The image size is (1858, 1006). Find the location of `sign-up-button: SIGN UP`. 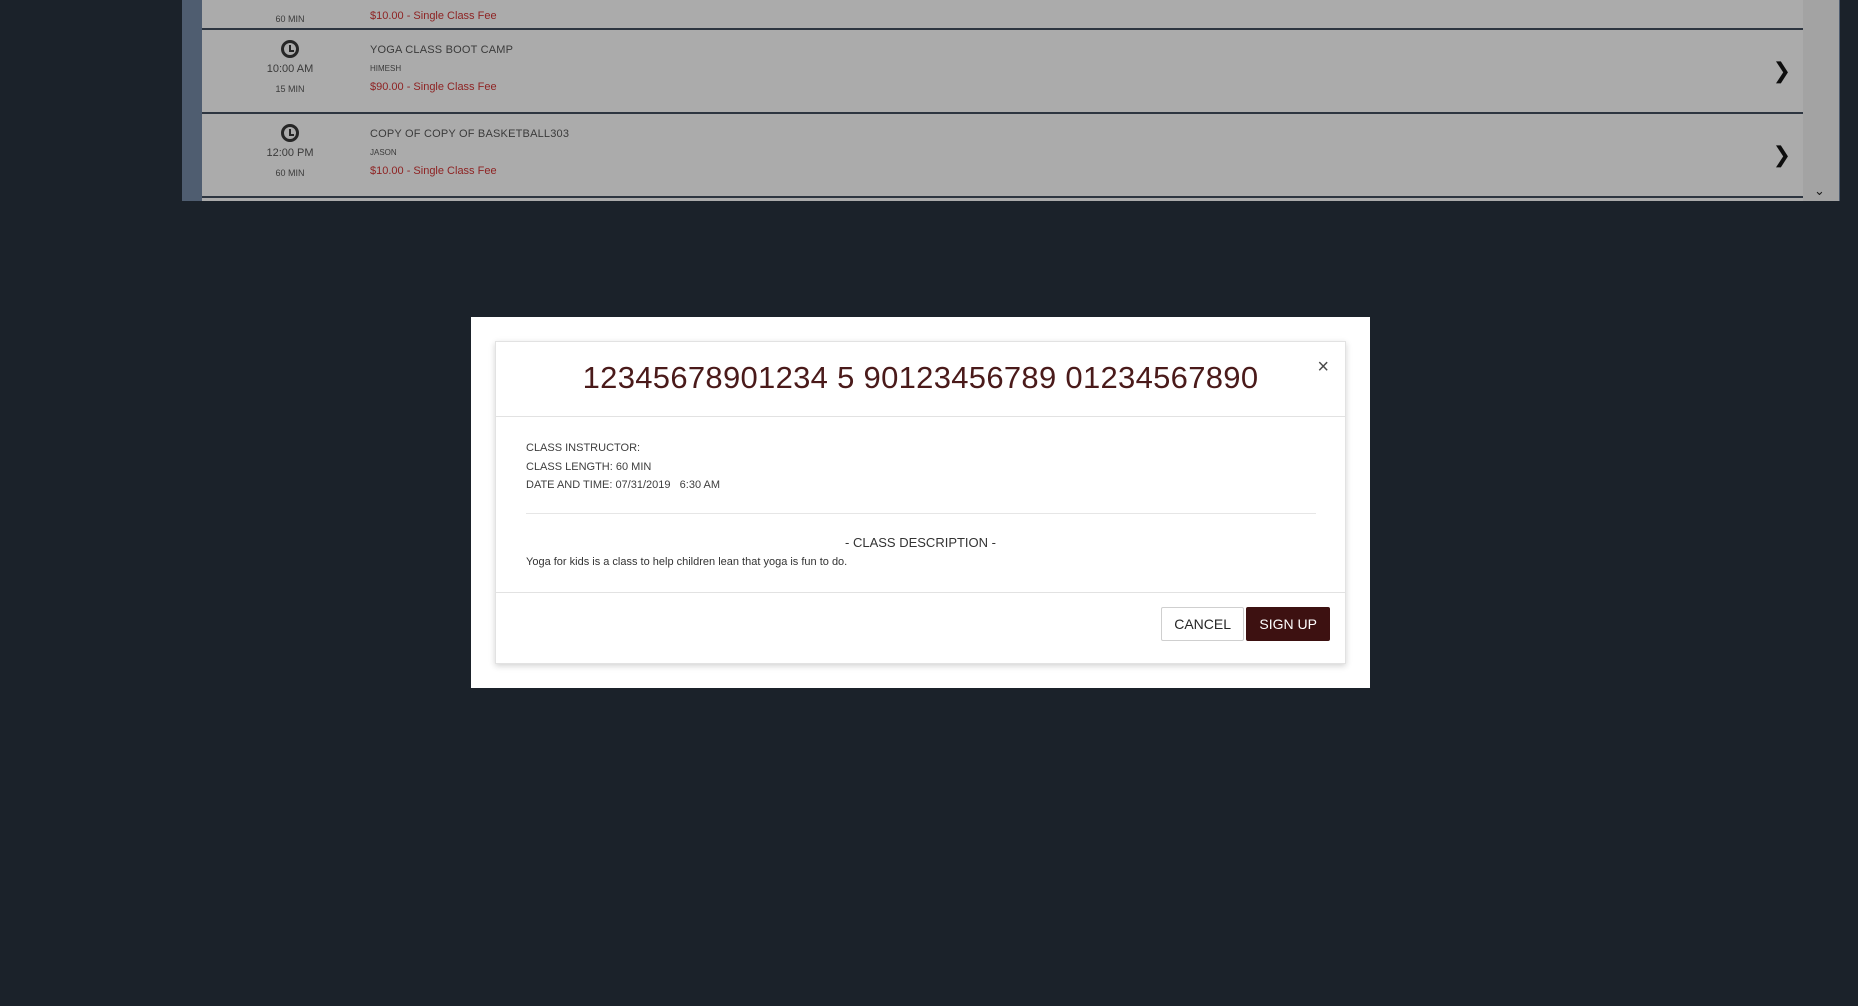

sign-up-button: SIGN UP is located at coordinates (1288, 624).